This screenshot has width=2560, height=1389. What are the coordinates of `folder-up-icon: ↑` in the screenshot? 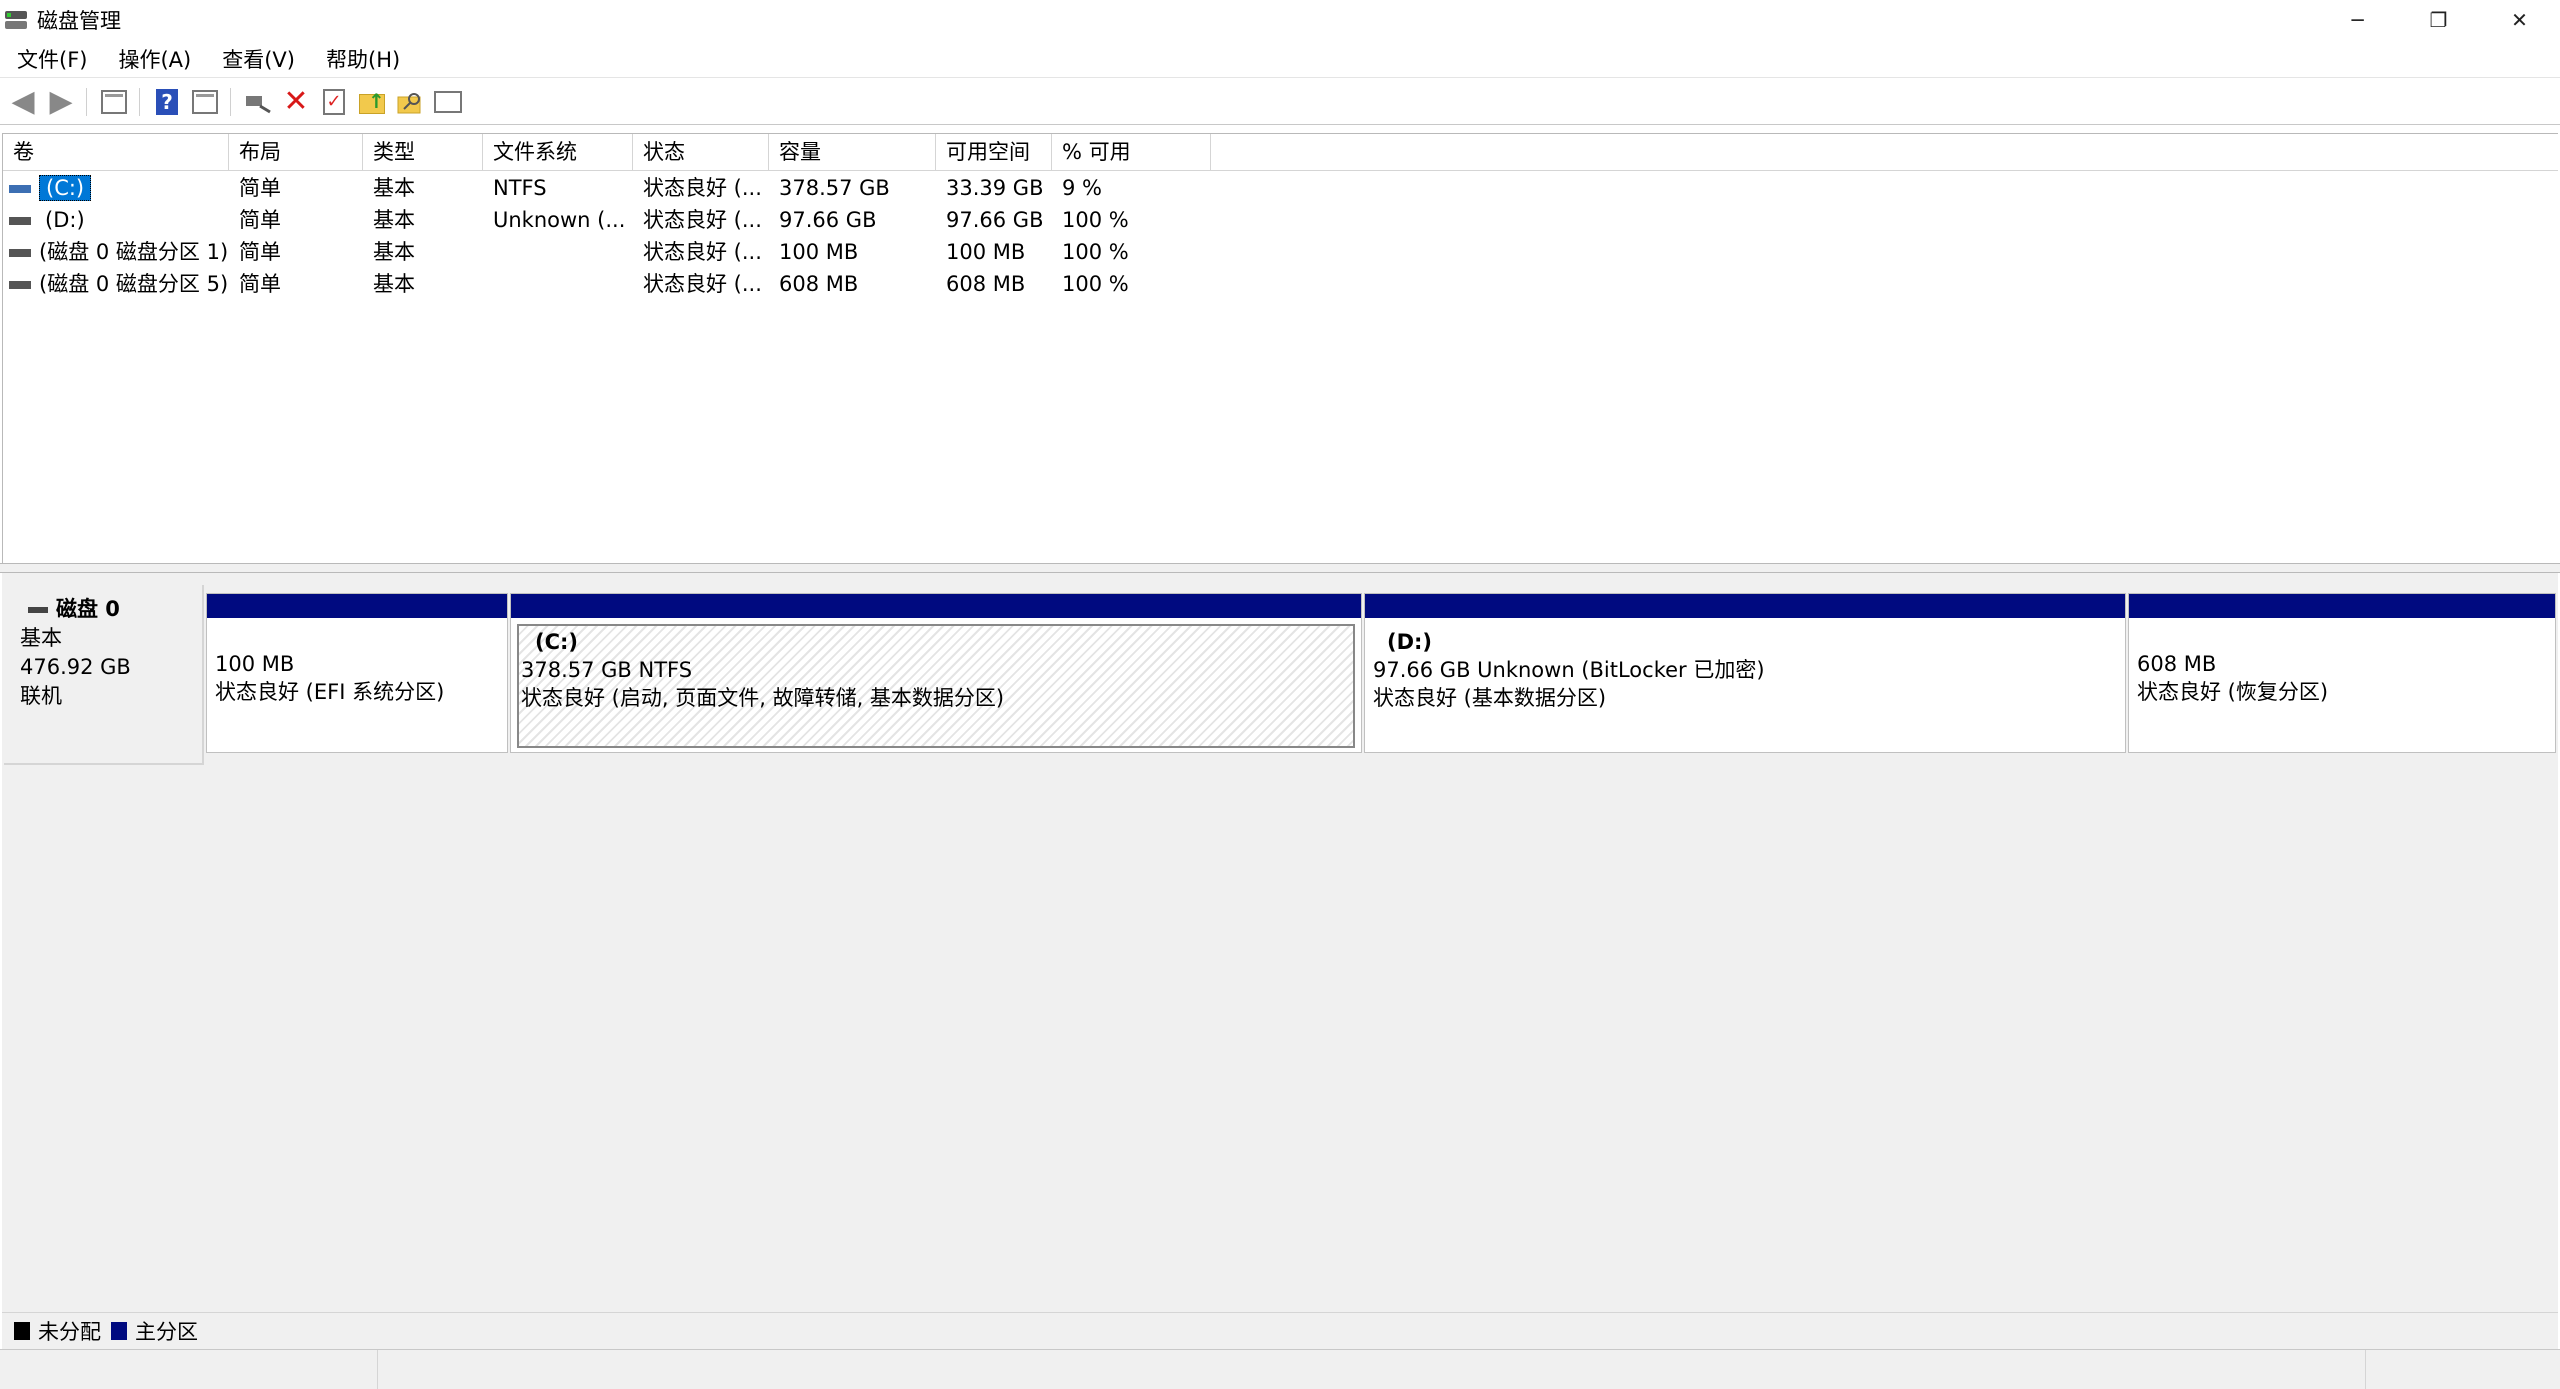 It's located at (372, 102).